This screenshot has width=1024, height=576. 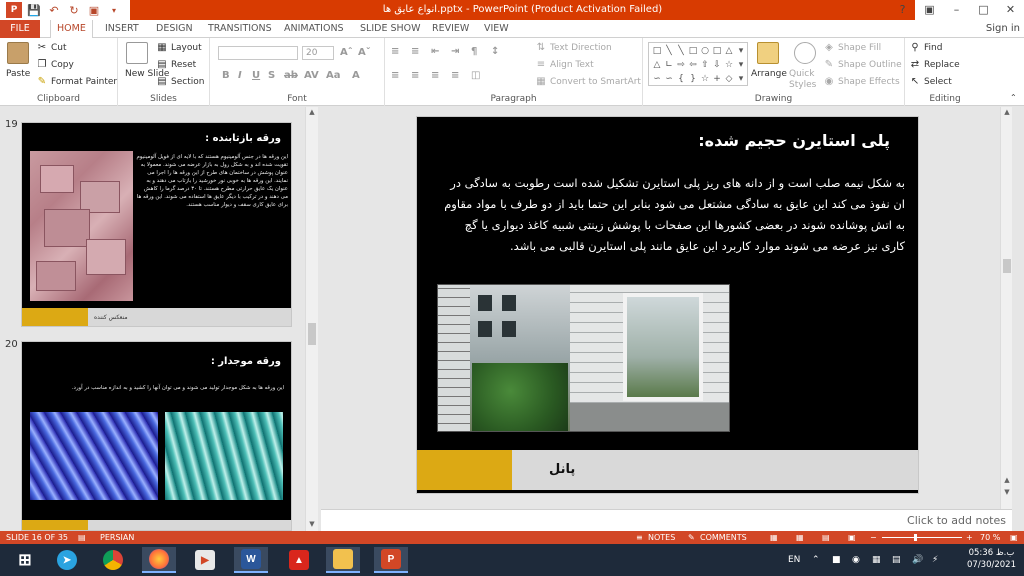 I want to click on next-slide-icon: ▼, so click(x=1007, y=492).